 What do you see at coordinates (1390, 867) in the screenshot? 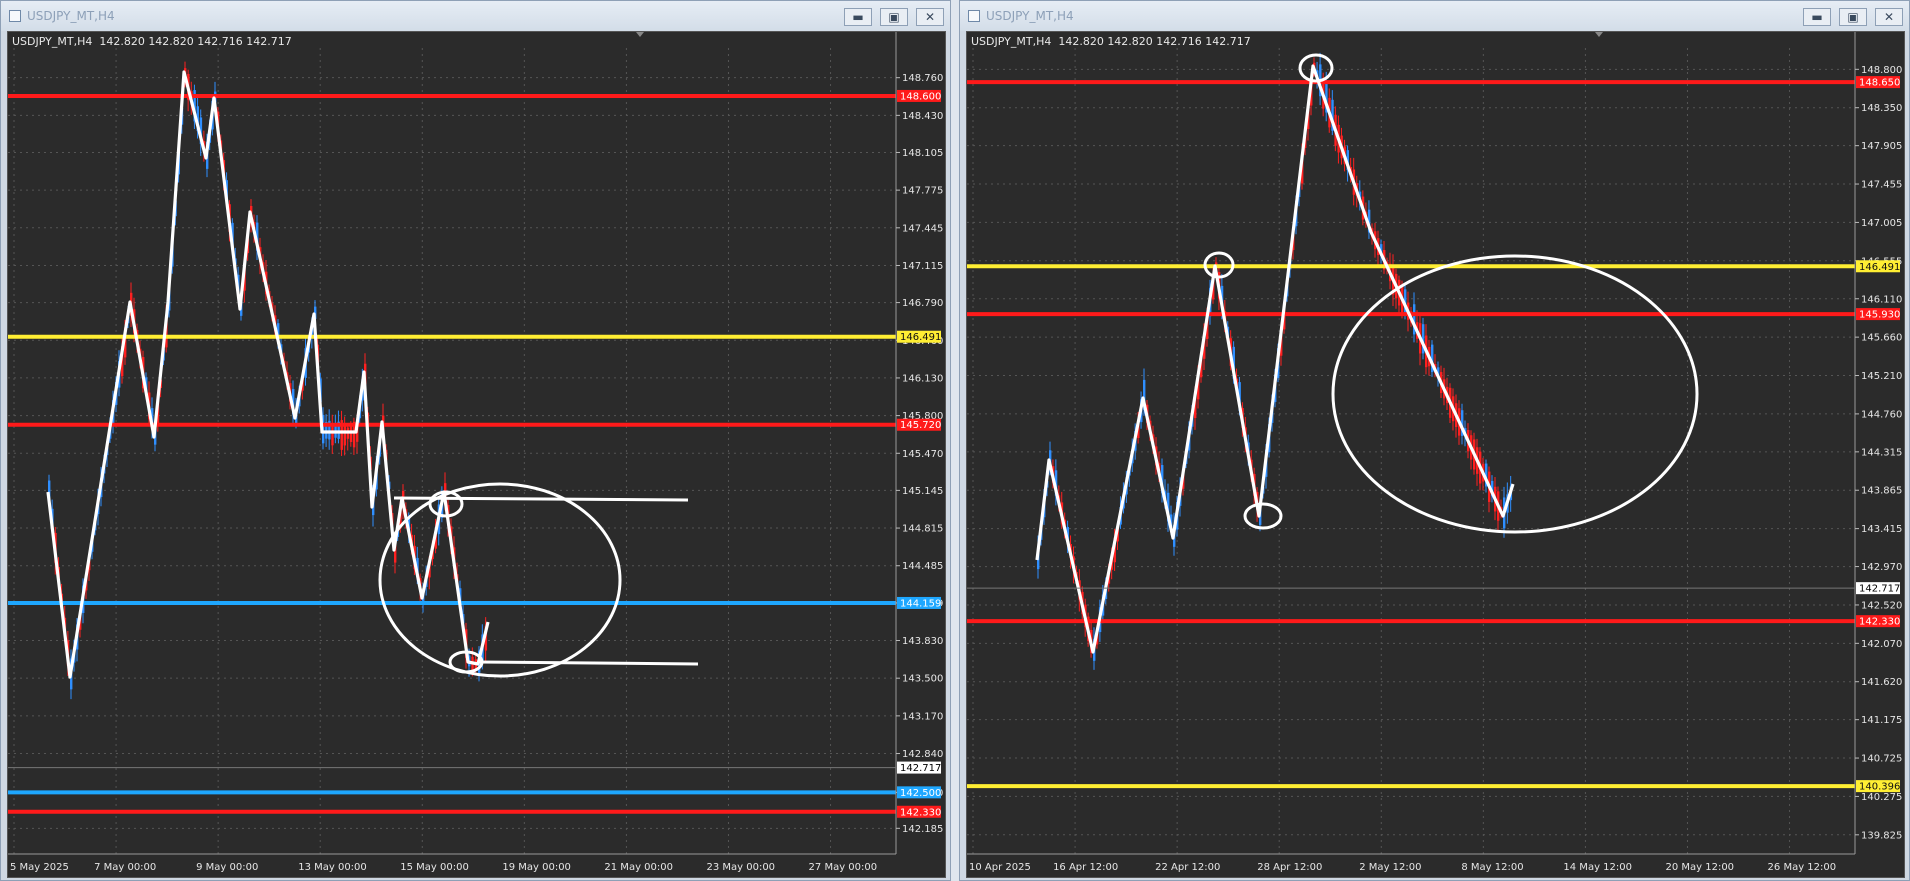
I see `time-axis-label: 2 May 12:00` at bounding box center [1390, 867].